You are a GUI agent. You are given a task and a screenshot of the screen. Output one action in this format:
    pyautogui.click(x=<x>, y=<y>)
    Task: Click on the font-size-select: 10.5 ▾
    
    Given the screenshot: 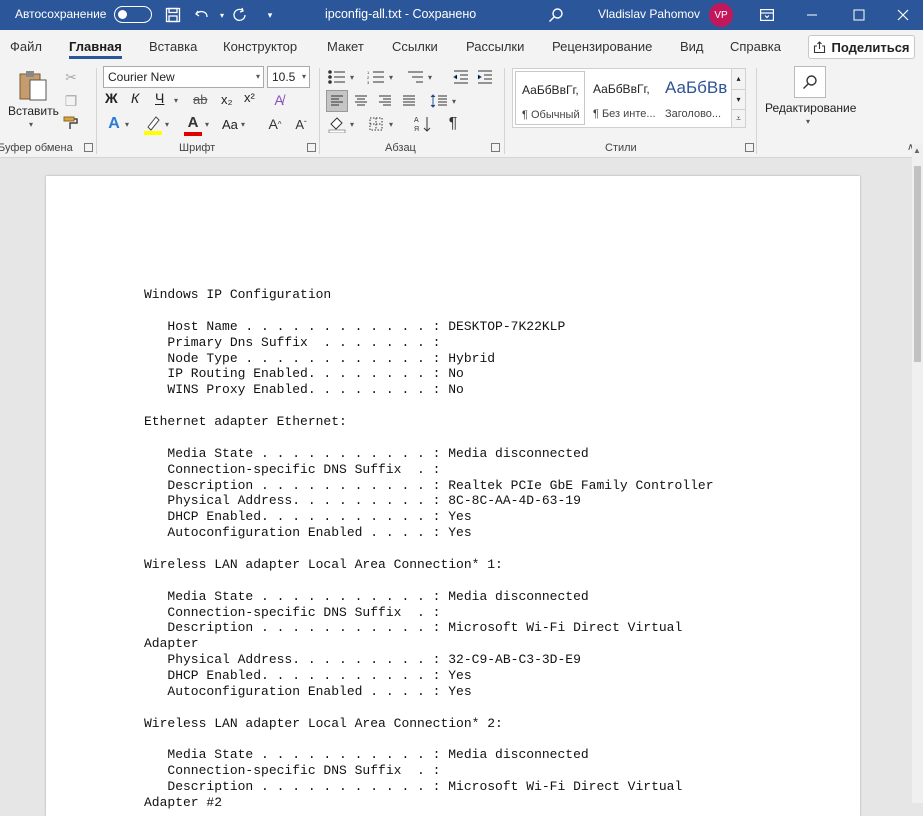 What is the action you would take?
    pyautogui.click(x=288, y=77)
    